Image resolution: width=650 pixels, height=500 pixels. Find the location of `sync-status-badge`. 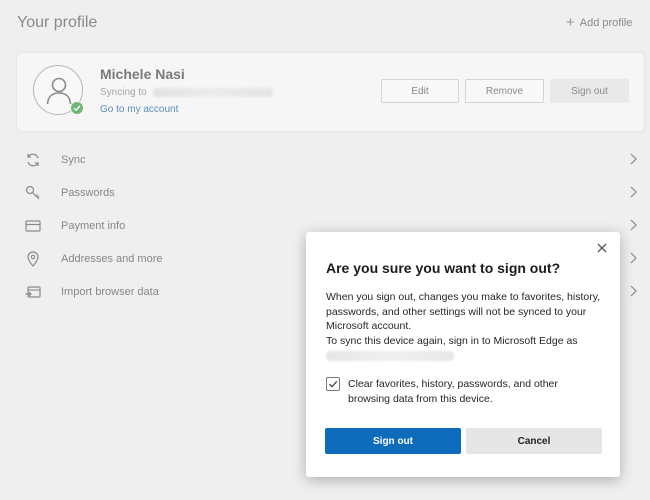

sync-status-badge is located at coordinates (77, 108).